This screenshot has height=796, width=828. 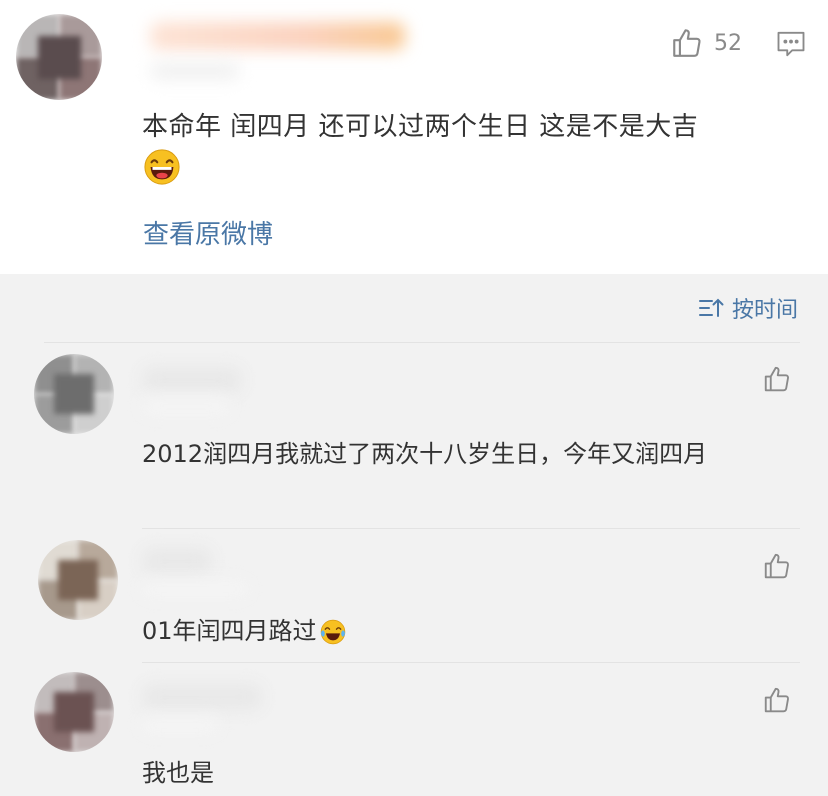 What do you see at coordinates (711, 307) in the screenshot?
I see `sort-icon` at bounding box center [711, 307].